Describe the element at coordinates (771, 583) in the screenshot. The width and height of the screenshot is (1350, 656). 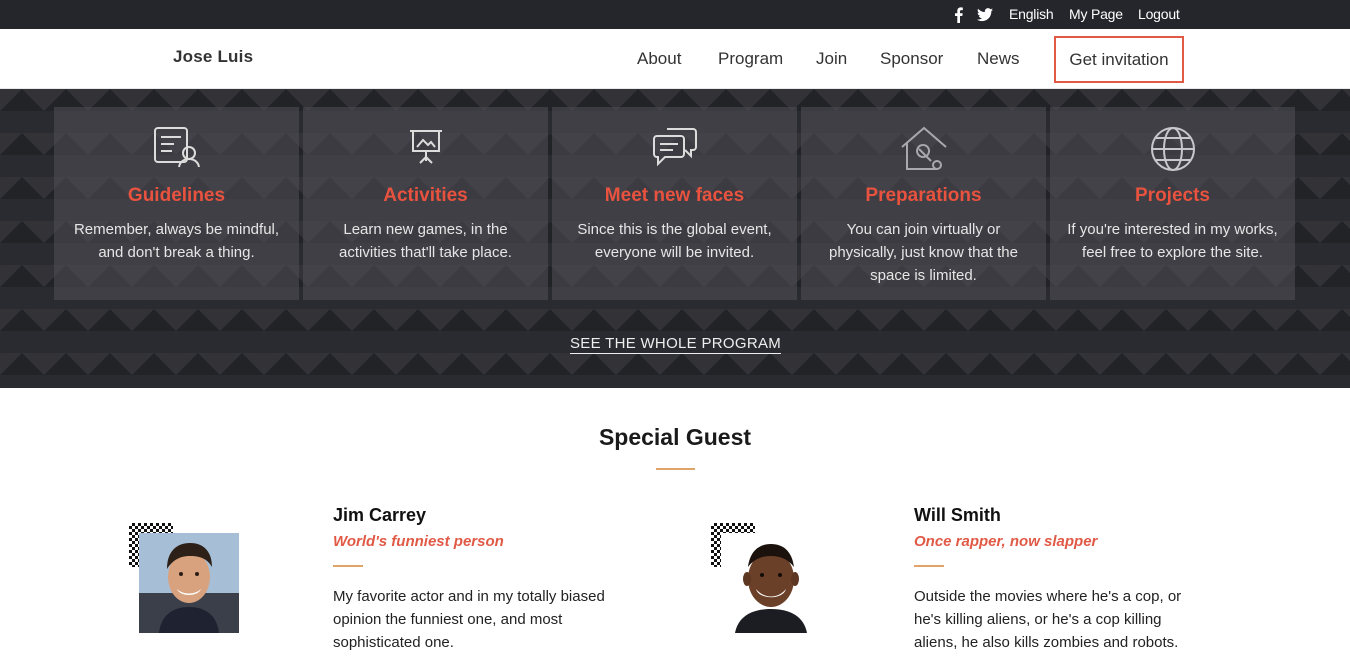
I see `guest-photo-will-smith` at that location.